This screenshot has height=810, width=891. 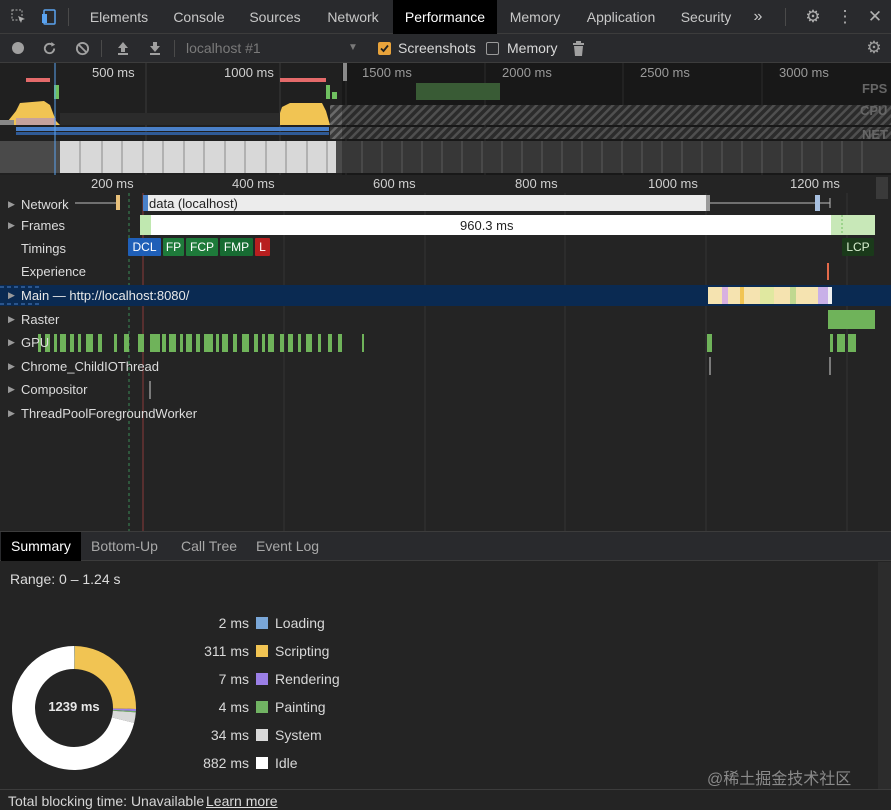 I want to click on tab-security: Security, so click(x=706, y=17).